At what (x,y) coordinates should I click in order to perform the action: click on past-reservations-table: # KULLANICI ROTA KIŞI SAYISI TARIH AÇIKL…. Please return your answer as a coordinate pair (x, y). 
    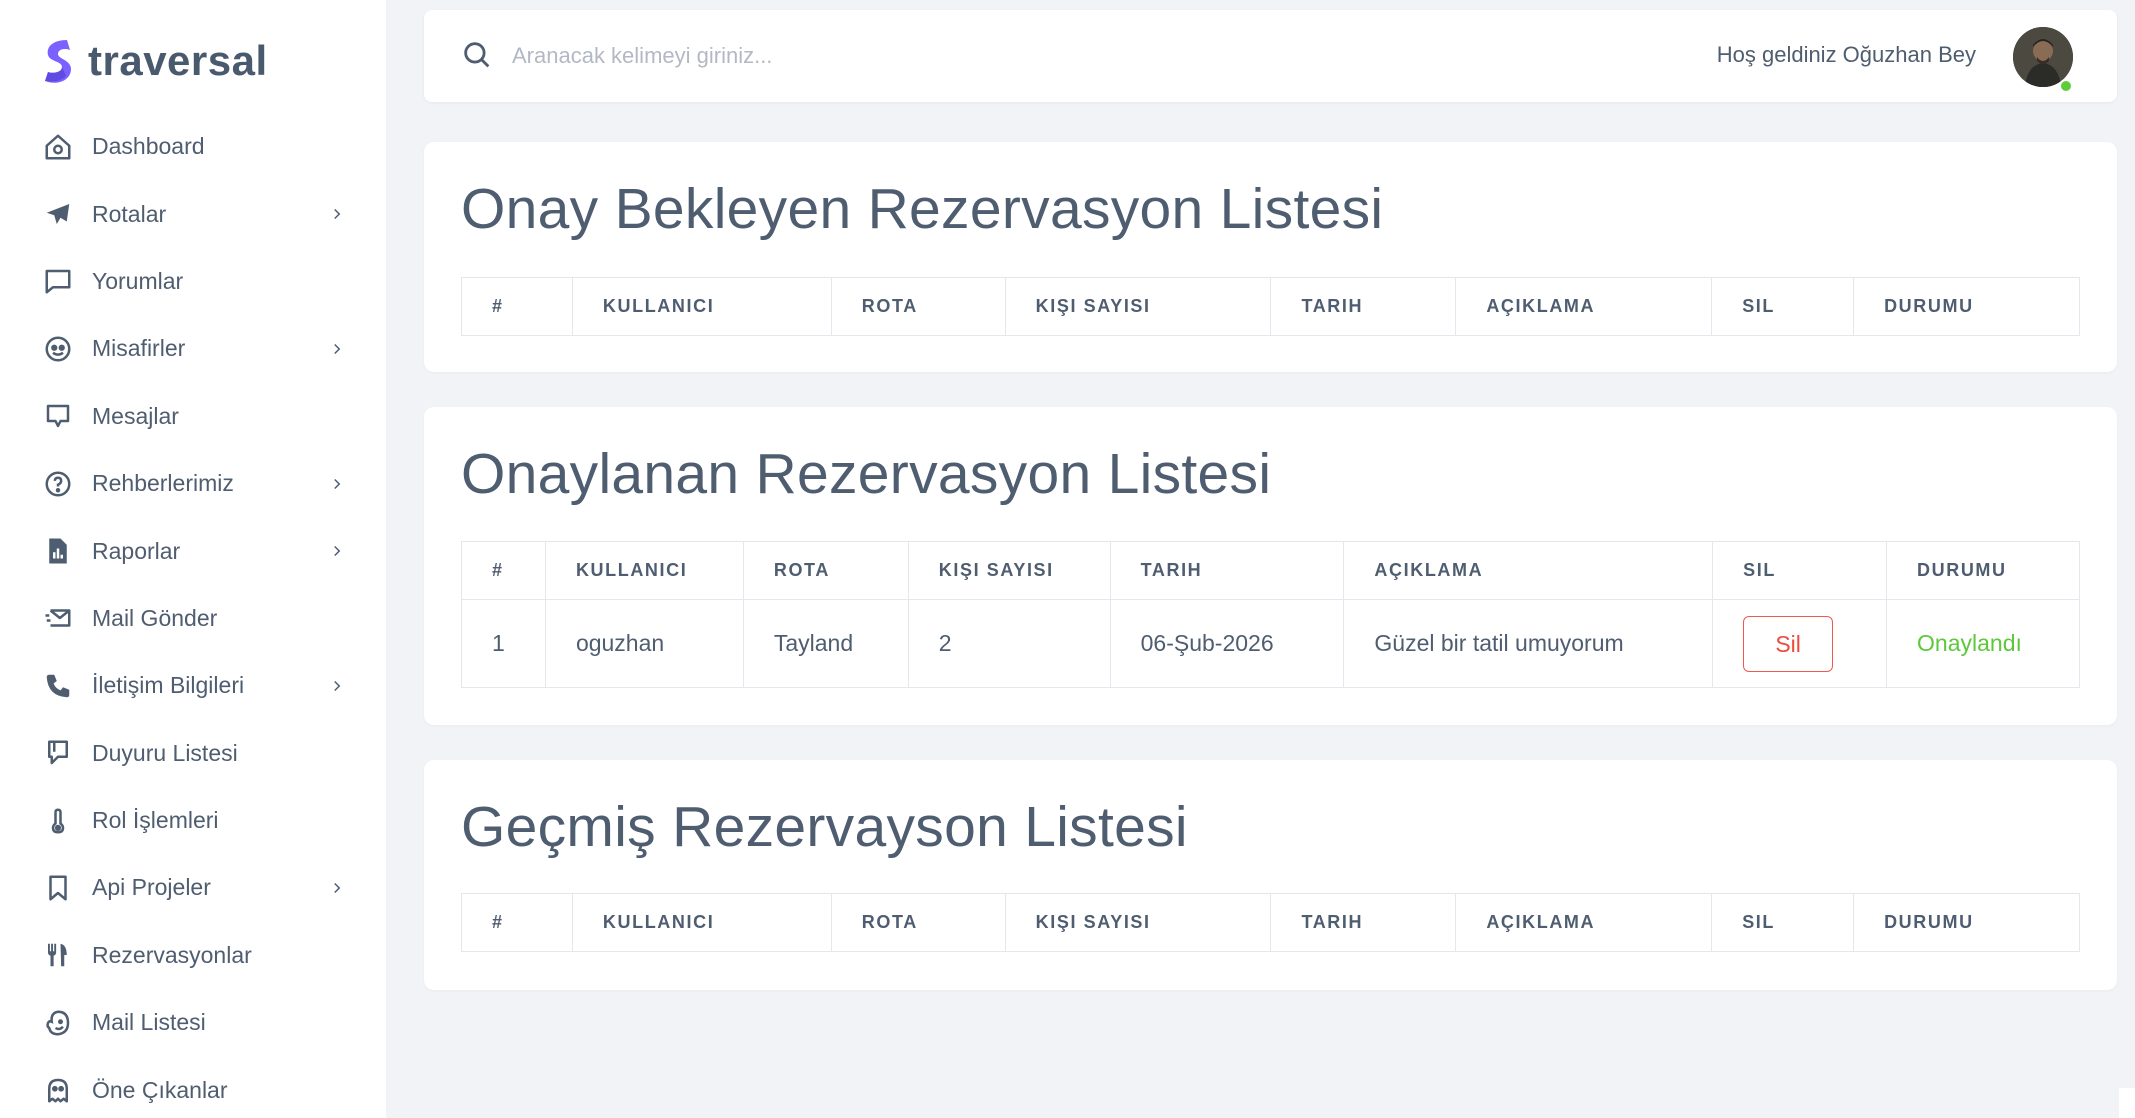
    Looking at the image, I should click on (1270, 922).